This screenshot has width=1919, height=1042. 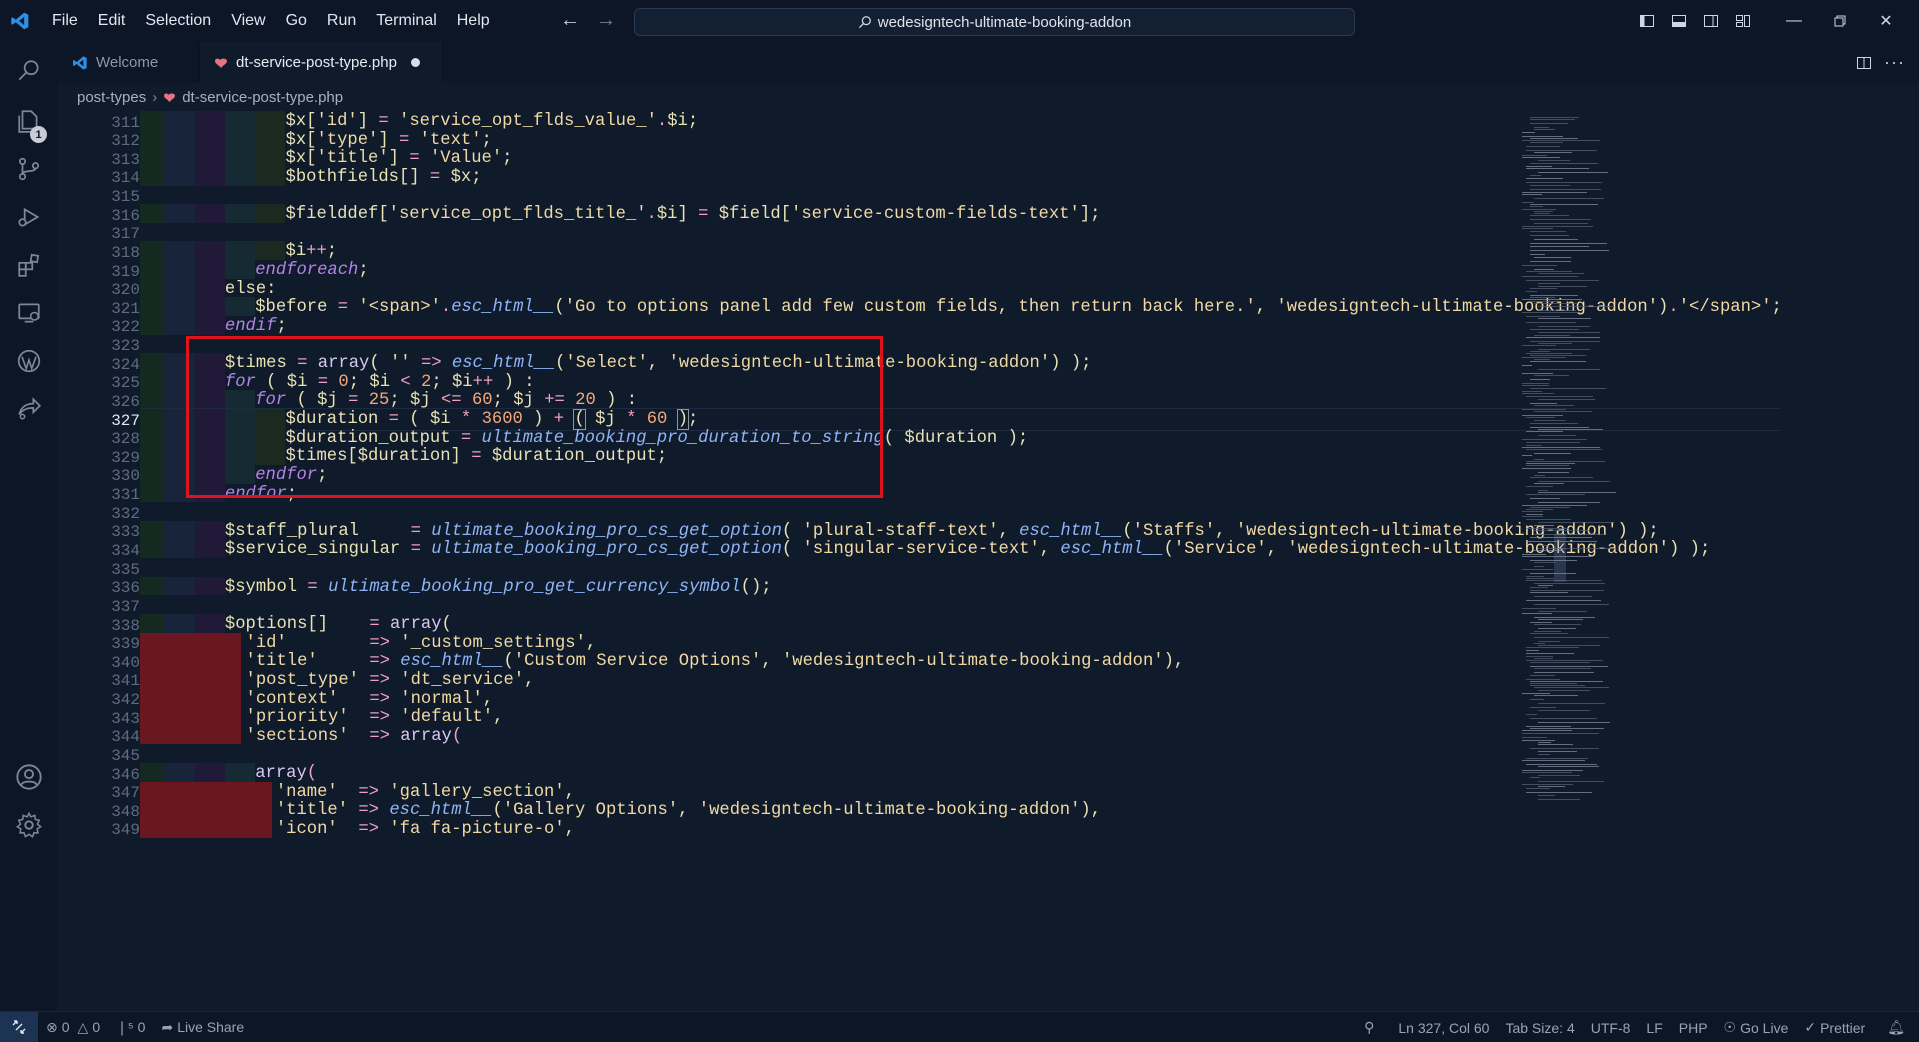 What do you see at coordinates (415, 62) in the screenshot?
I see `unsaved-dot-icon` at bounding box center [415, 62].